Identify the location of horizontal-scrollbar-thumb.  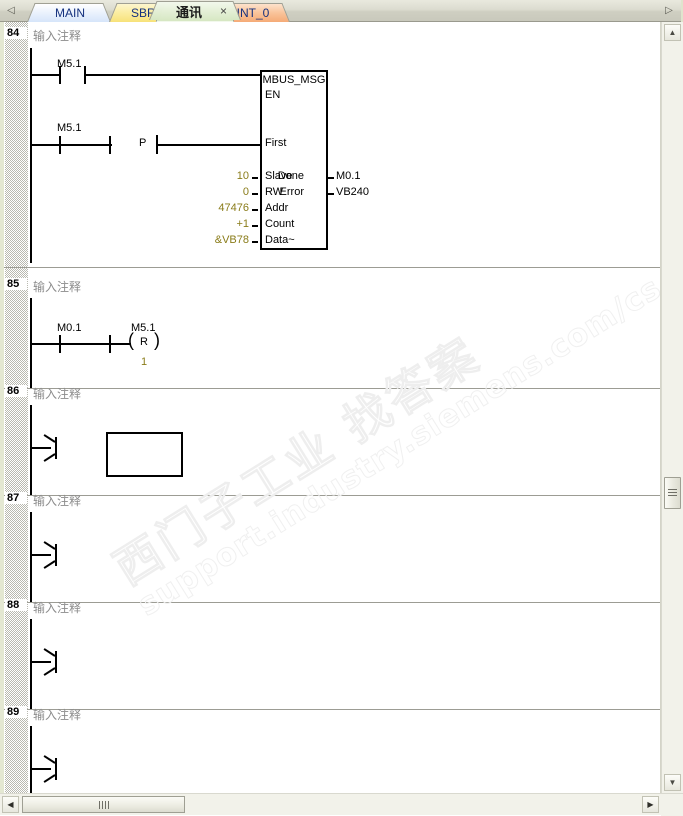
(103, 804).